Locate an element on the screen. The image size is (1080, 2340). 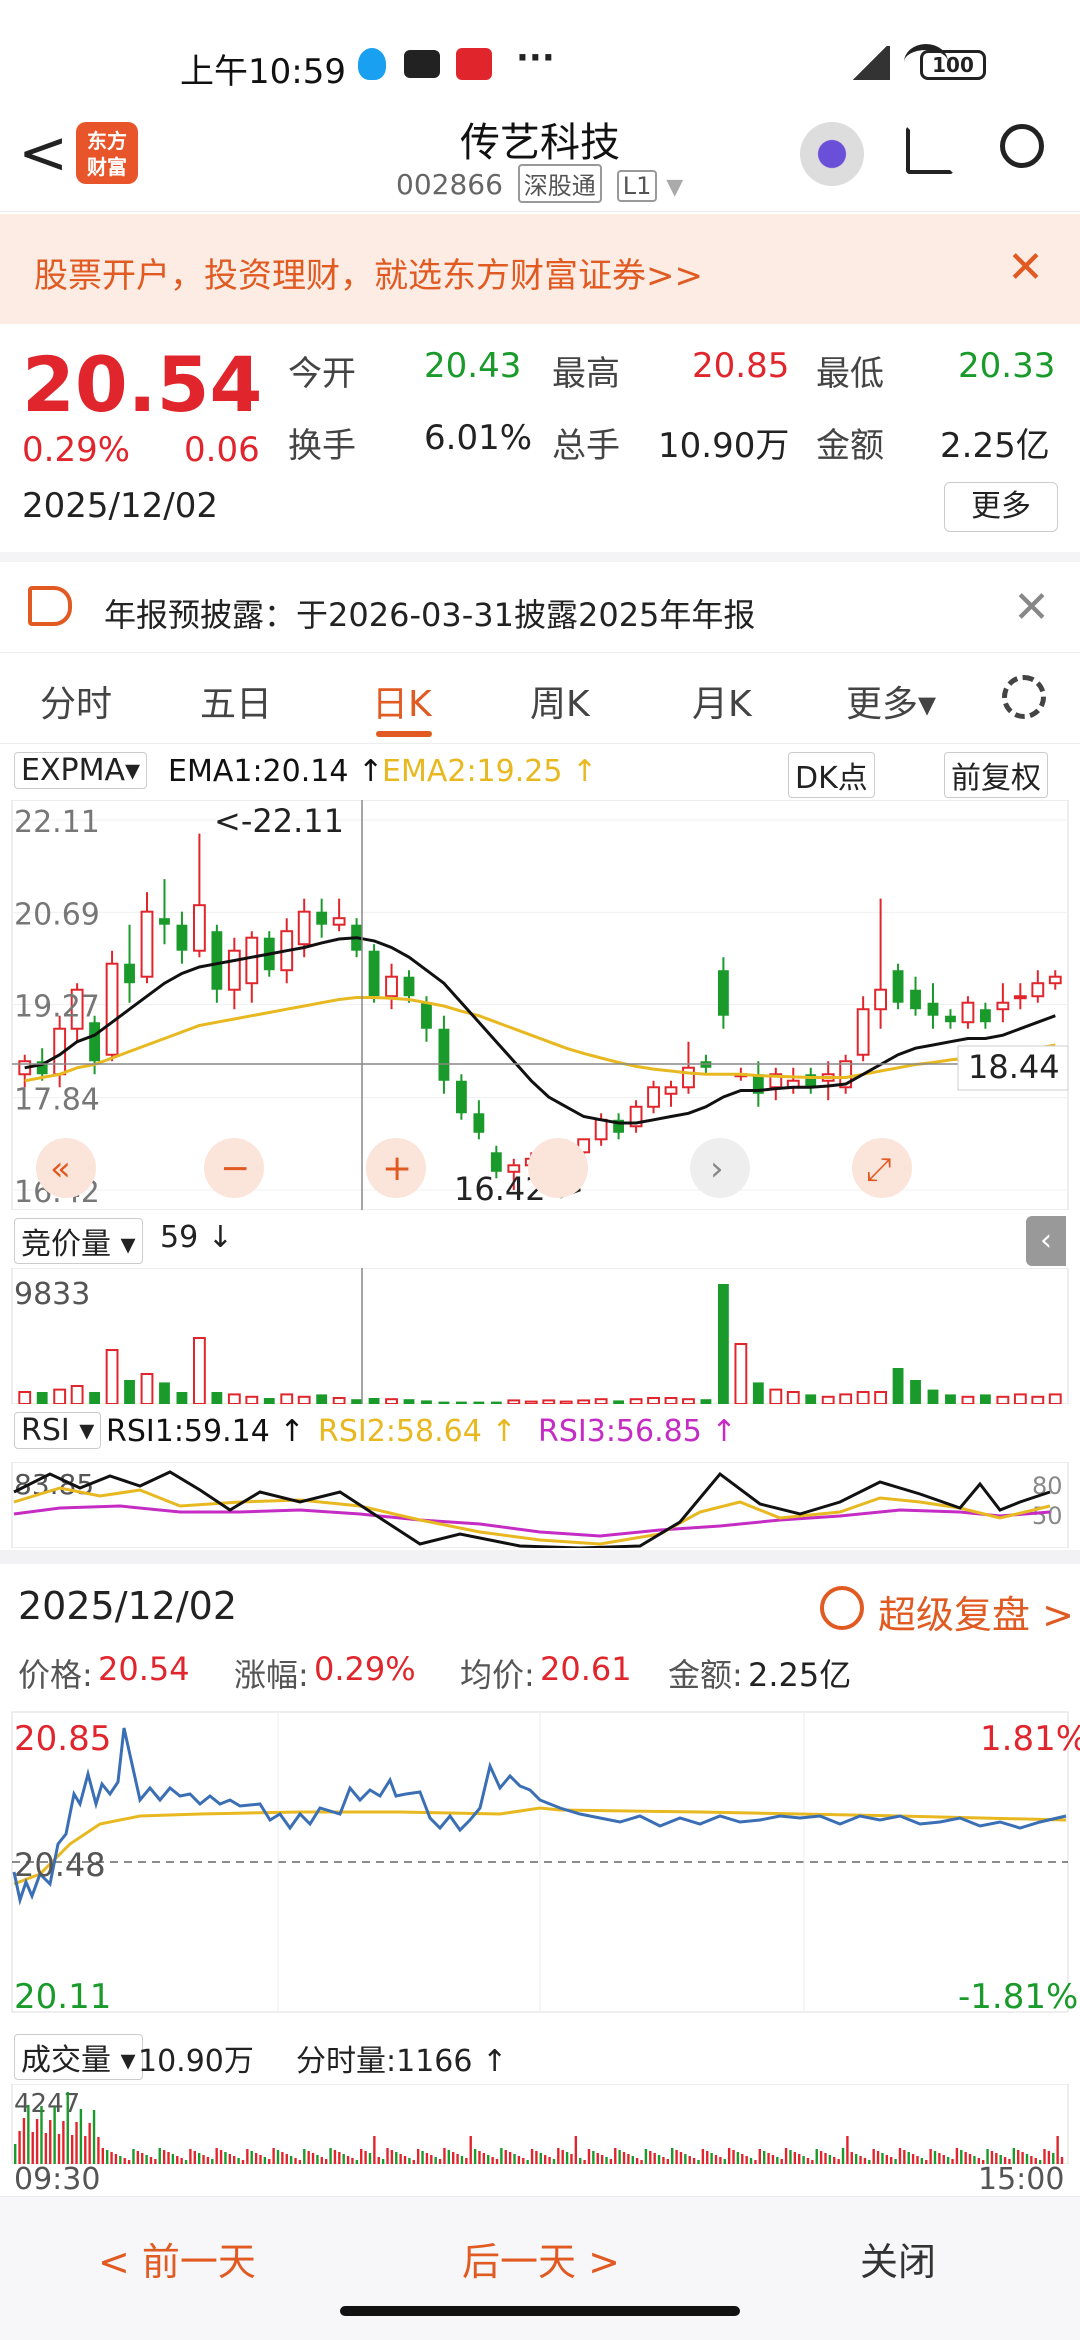
history-icon is located at coordinates (842, 1608).